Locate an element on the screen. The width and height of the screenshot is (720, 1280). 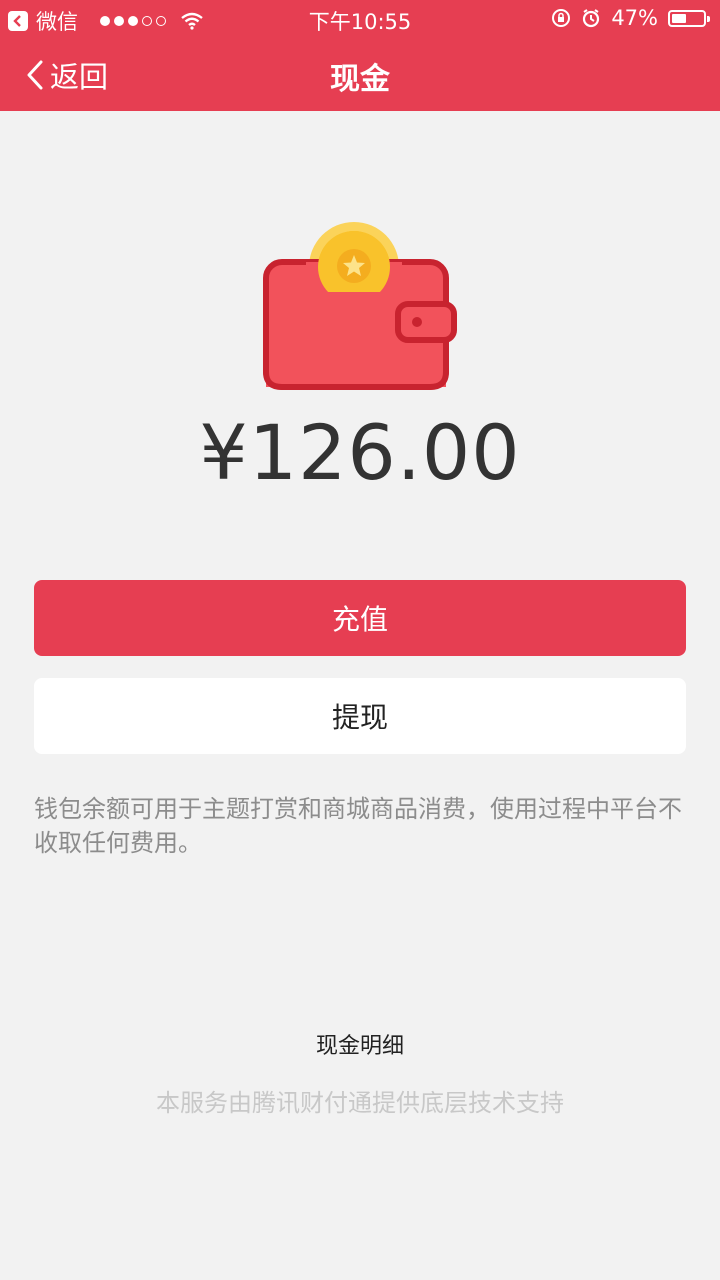
status-bar: 微信 下午10:55 47% is located at coordinates (360, 19).